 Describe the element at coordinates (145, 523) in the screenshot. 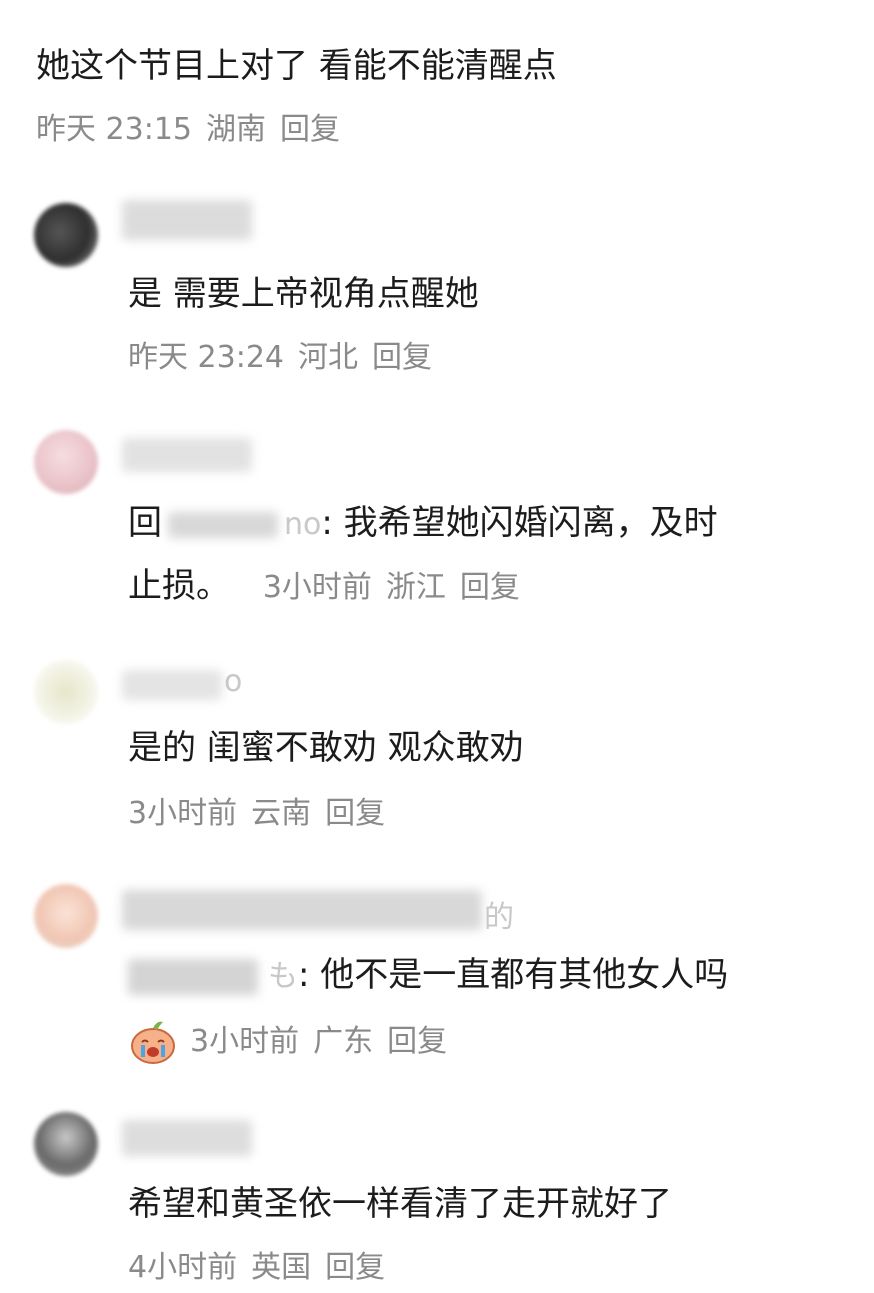

I see `reply-prefix: 回` at that location.